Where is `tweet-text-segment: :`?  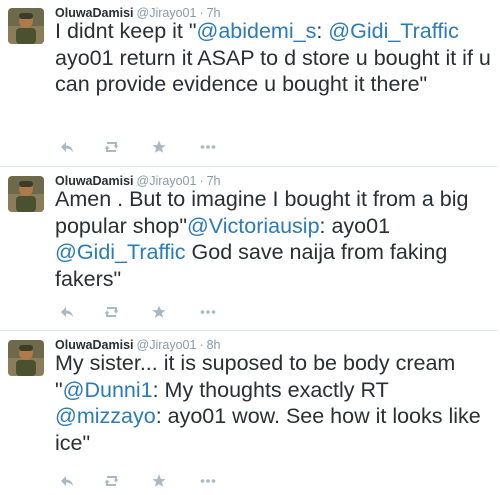 tweet-text-segment: : is located at coordinates (322, 31).